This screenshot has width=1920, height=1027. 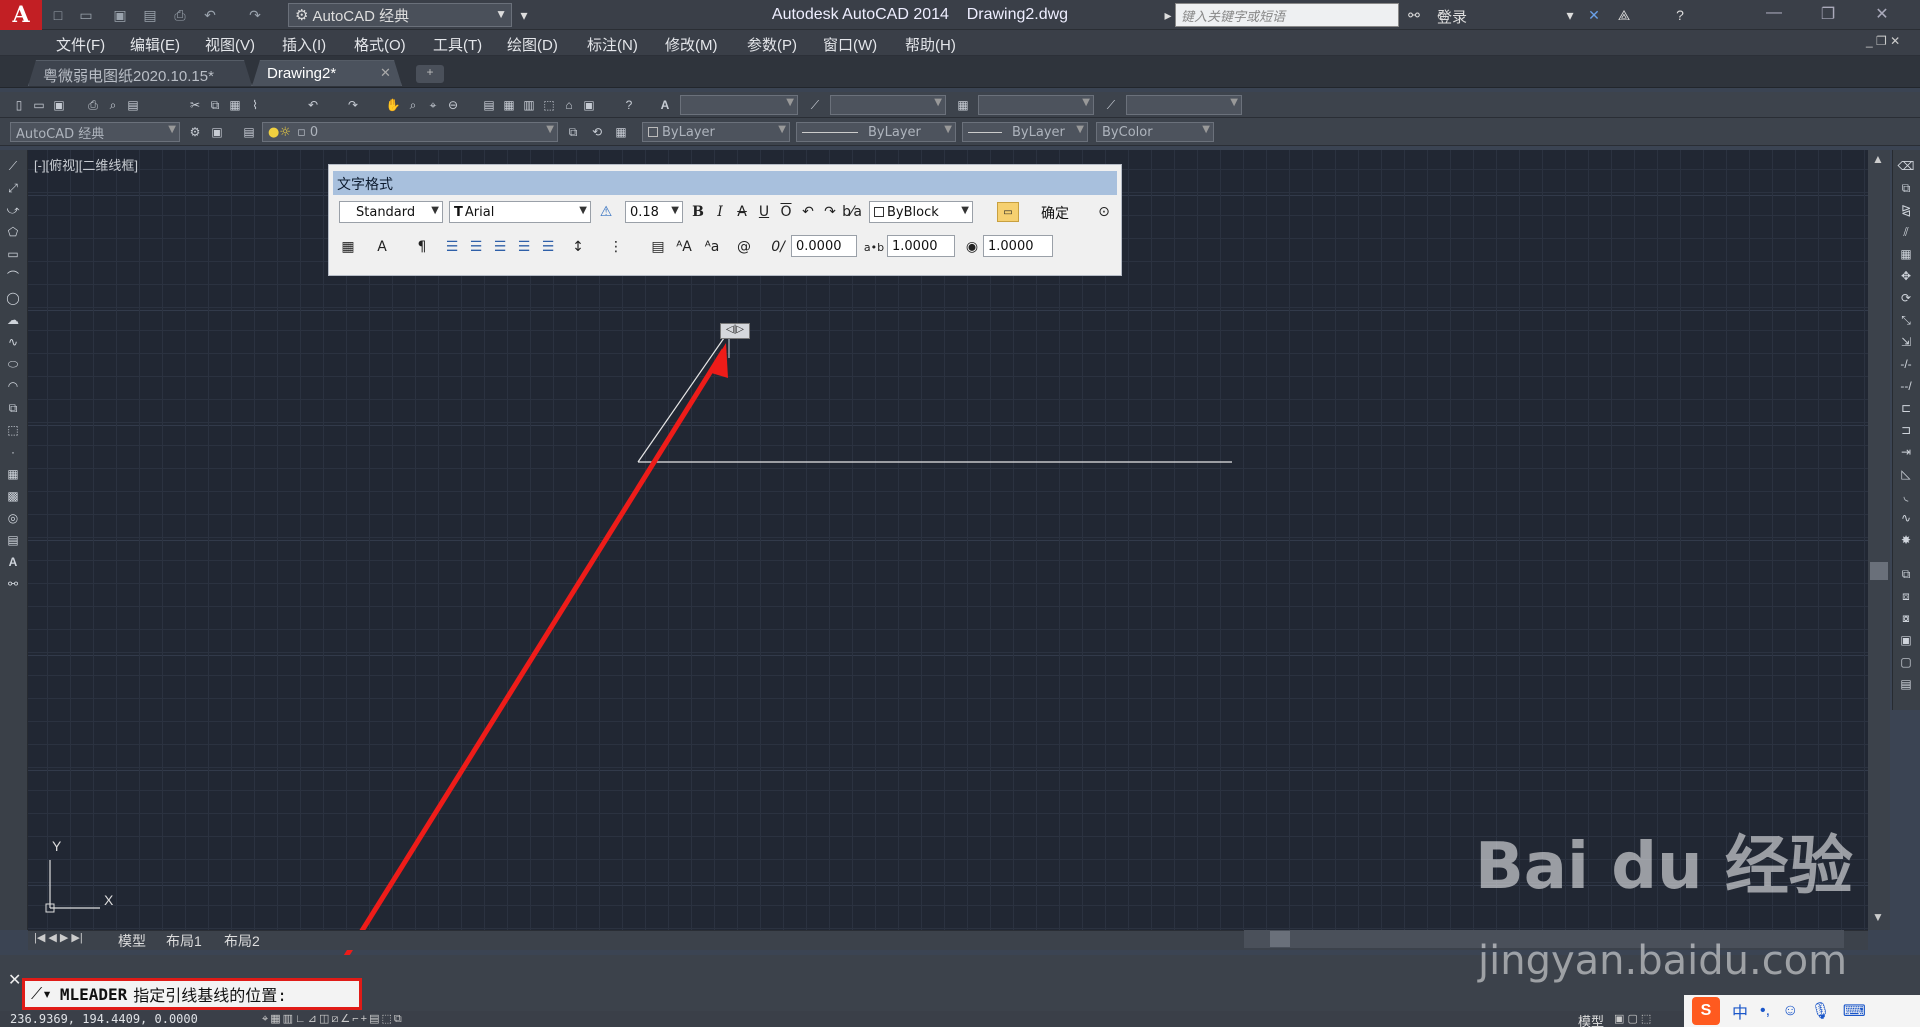 I want to click on symbol-icon: @, so click(x=744, y=247).